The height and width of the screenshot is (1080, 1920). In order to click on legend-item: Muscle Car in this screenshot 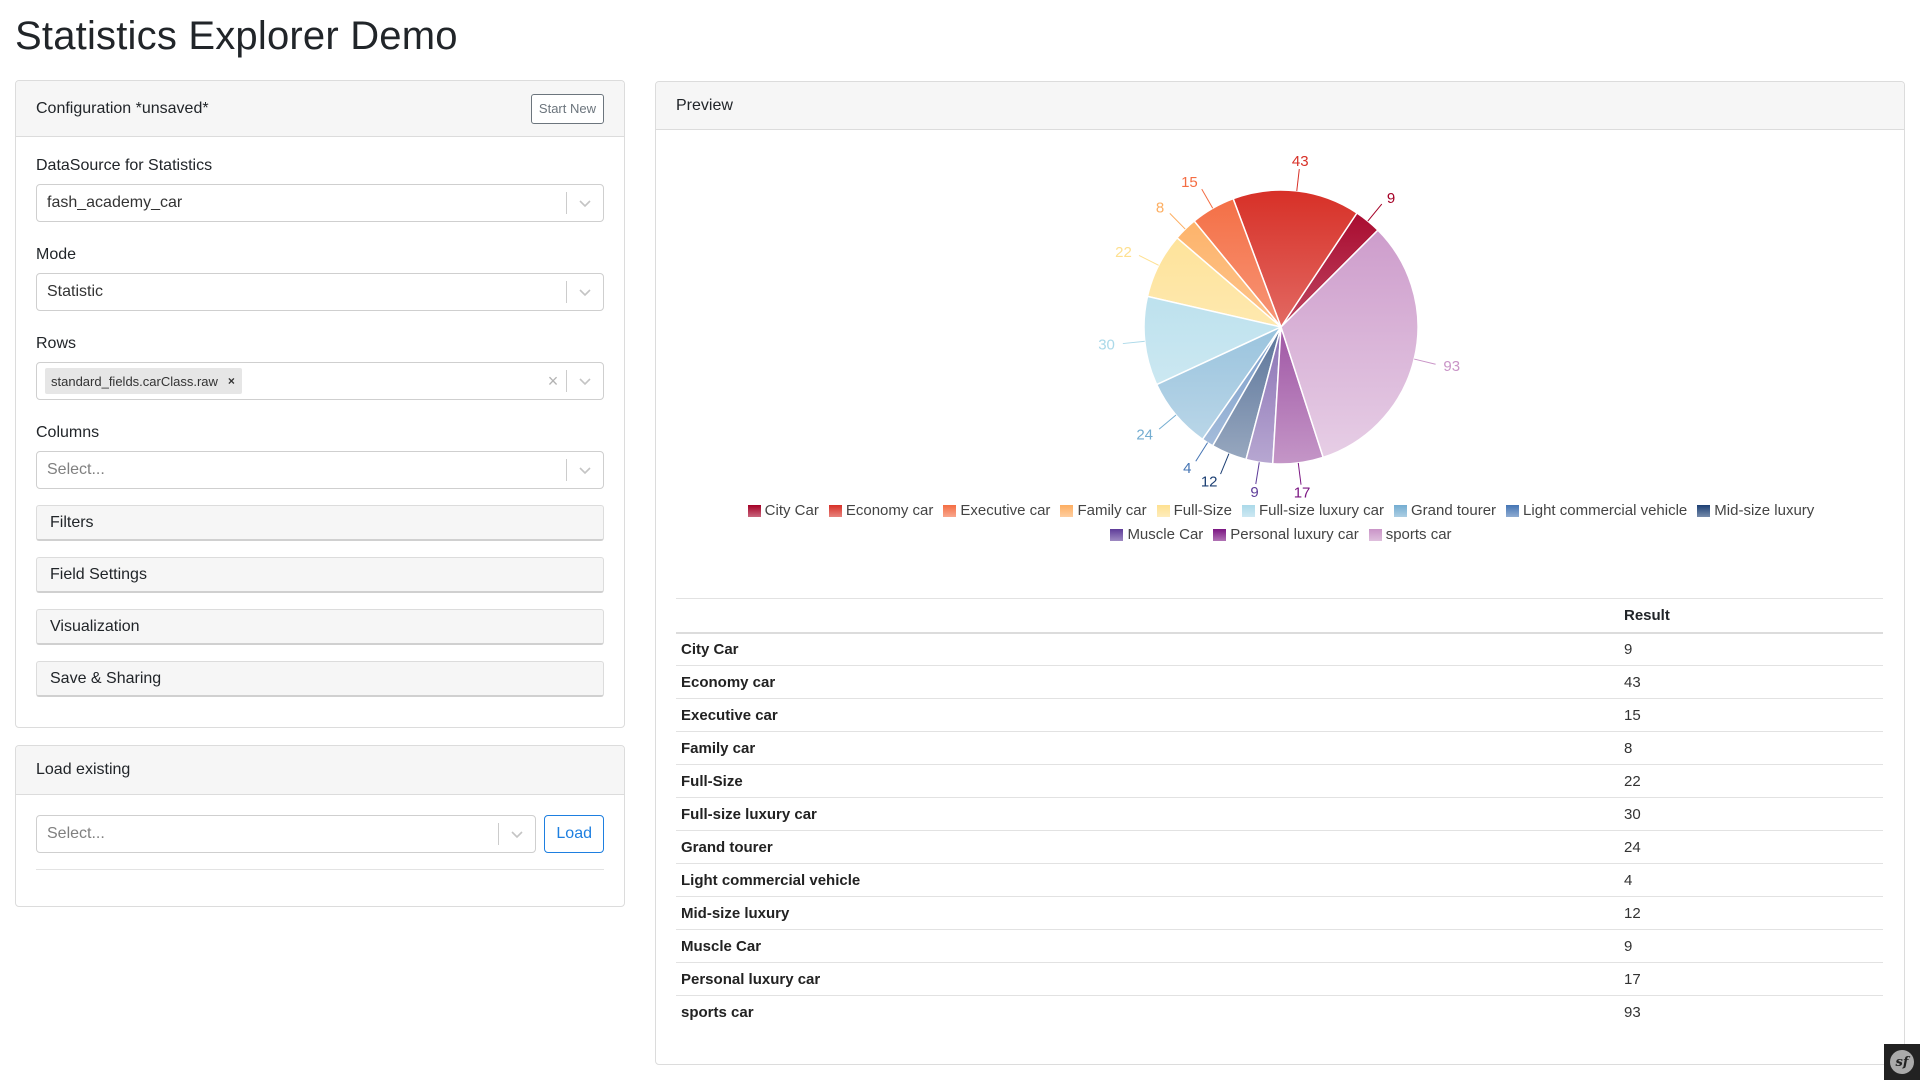, I will do `click(1156, 534)`.